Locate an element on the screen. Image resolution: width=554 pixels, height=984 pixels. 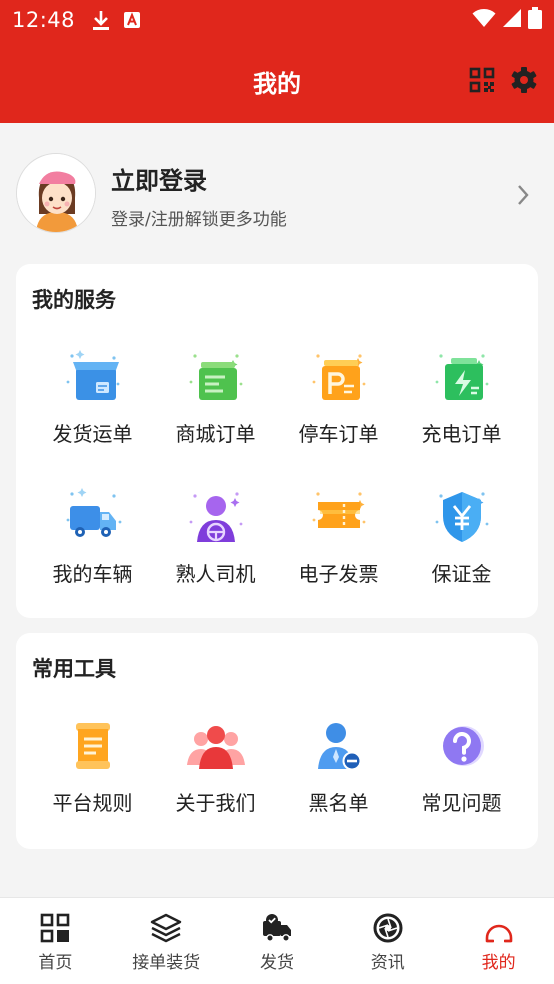
service-item-deposit: 保证金 is located at coordinates (461, 535).